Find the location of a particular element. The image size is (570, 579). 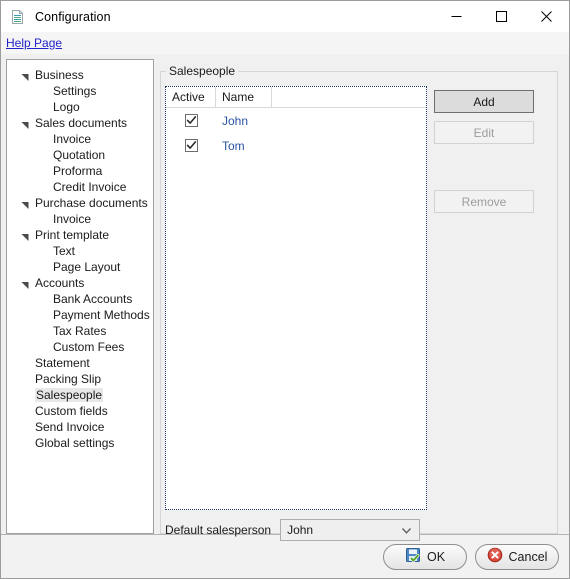

tree-item-quotation: Quotation is located at coordinates (80, 155).